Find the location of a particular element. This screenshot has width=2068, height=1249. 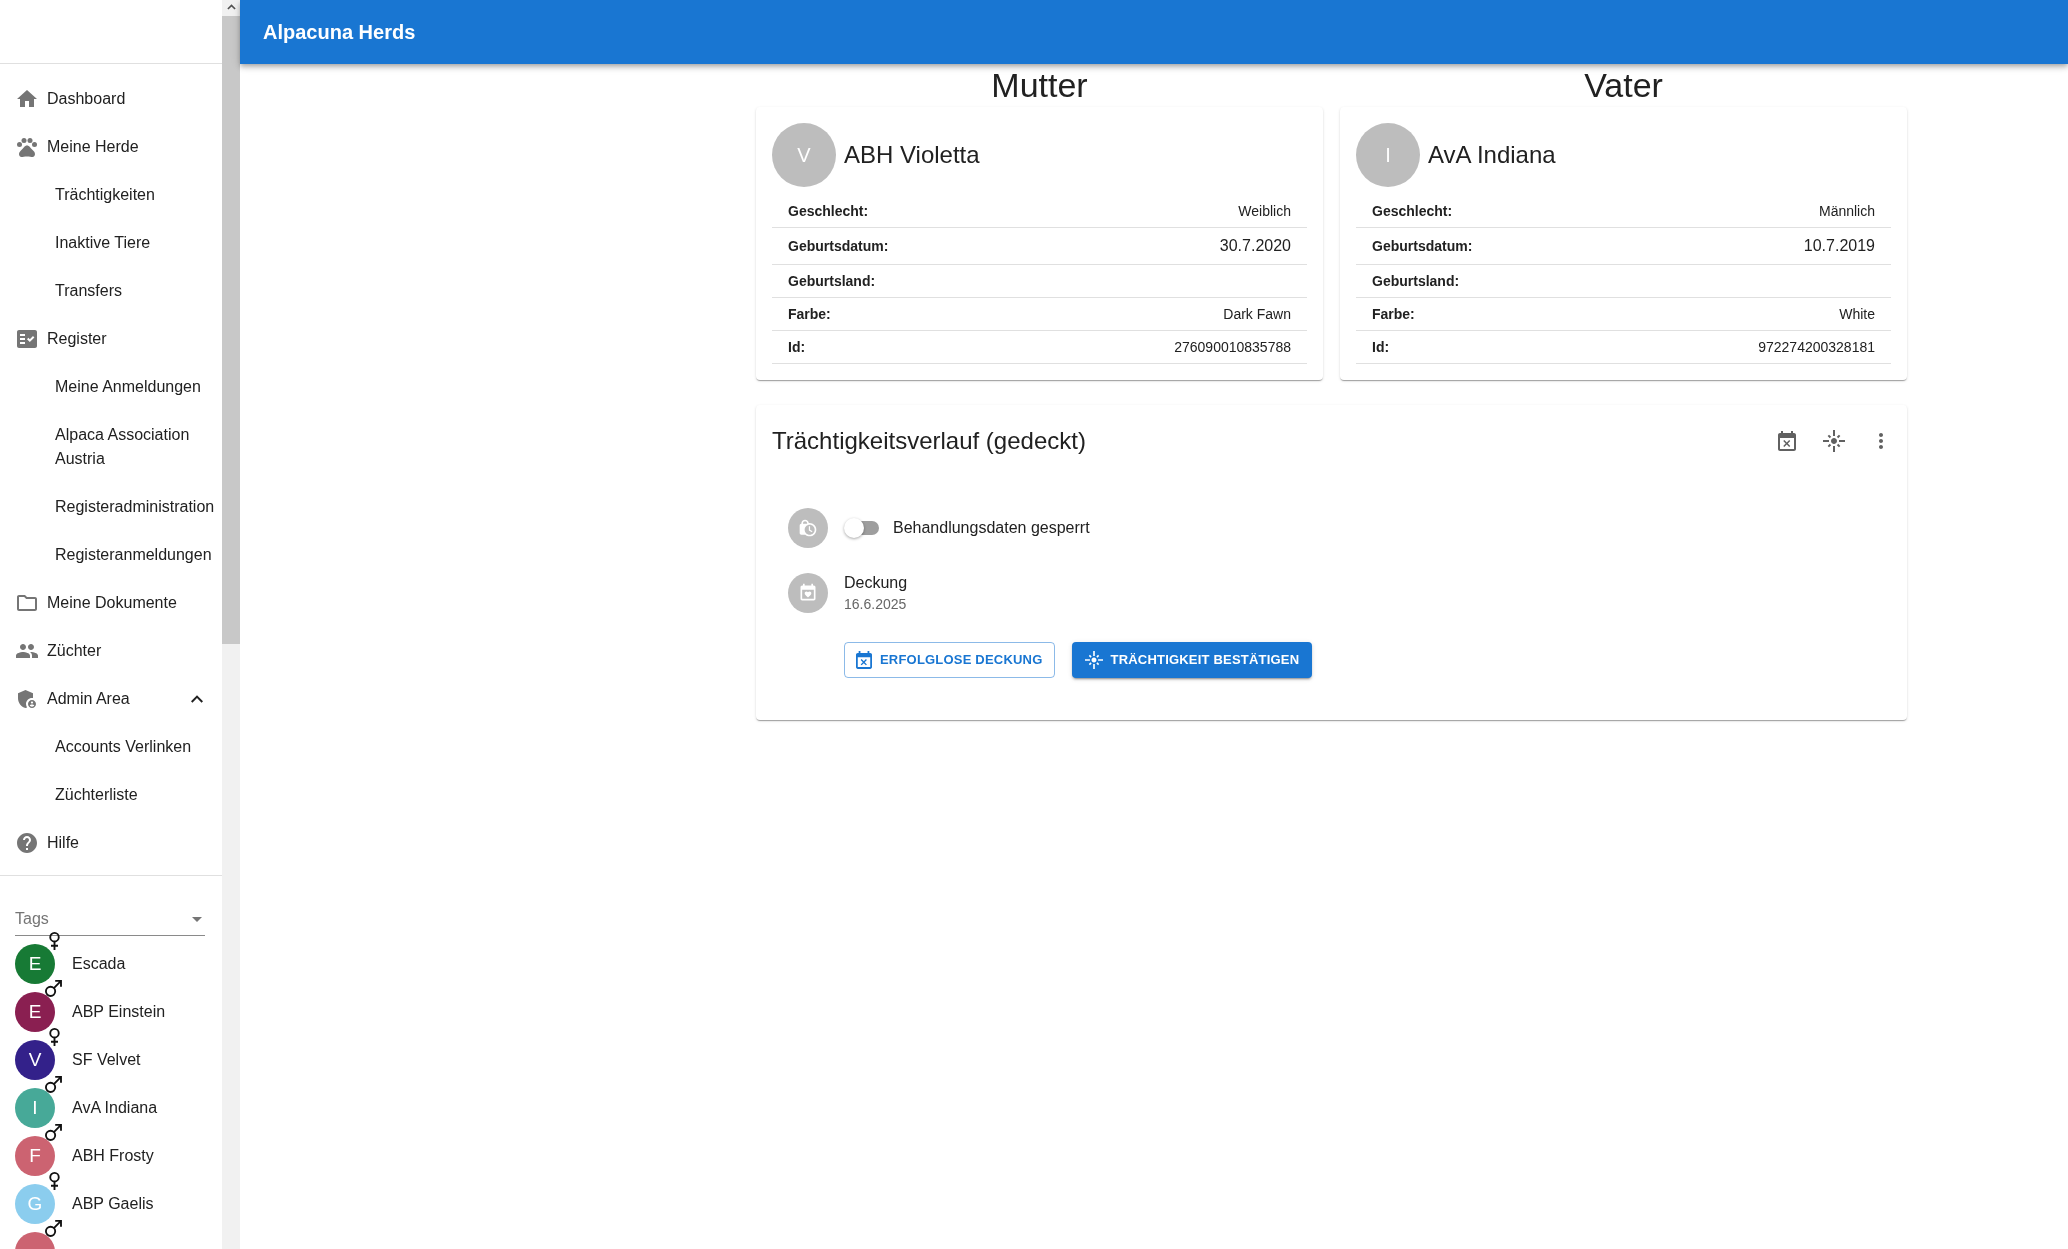

animal-list-item: I AvA Indiana is located at coordinates (111, 1108).